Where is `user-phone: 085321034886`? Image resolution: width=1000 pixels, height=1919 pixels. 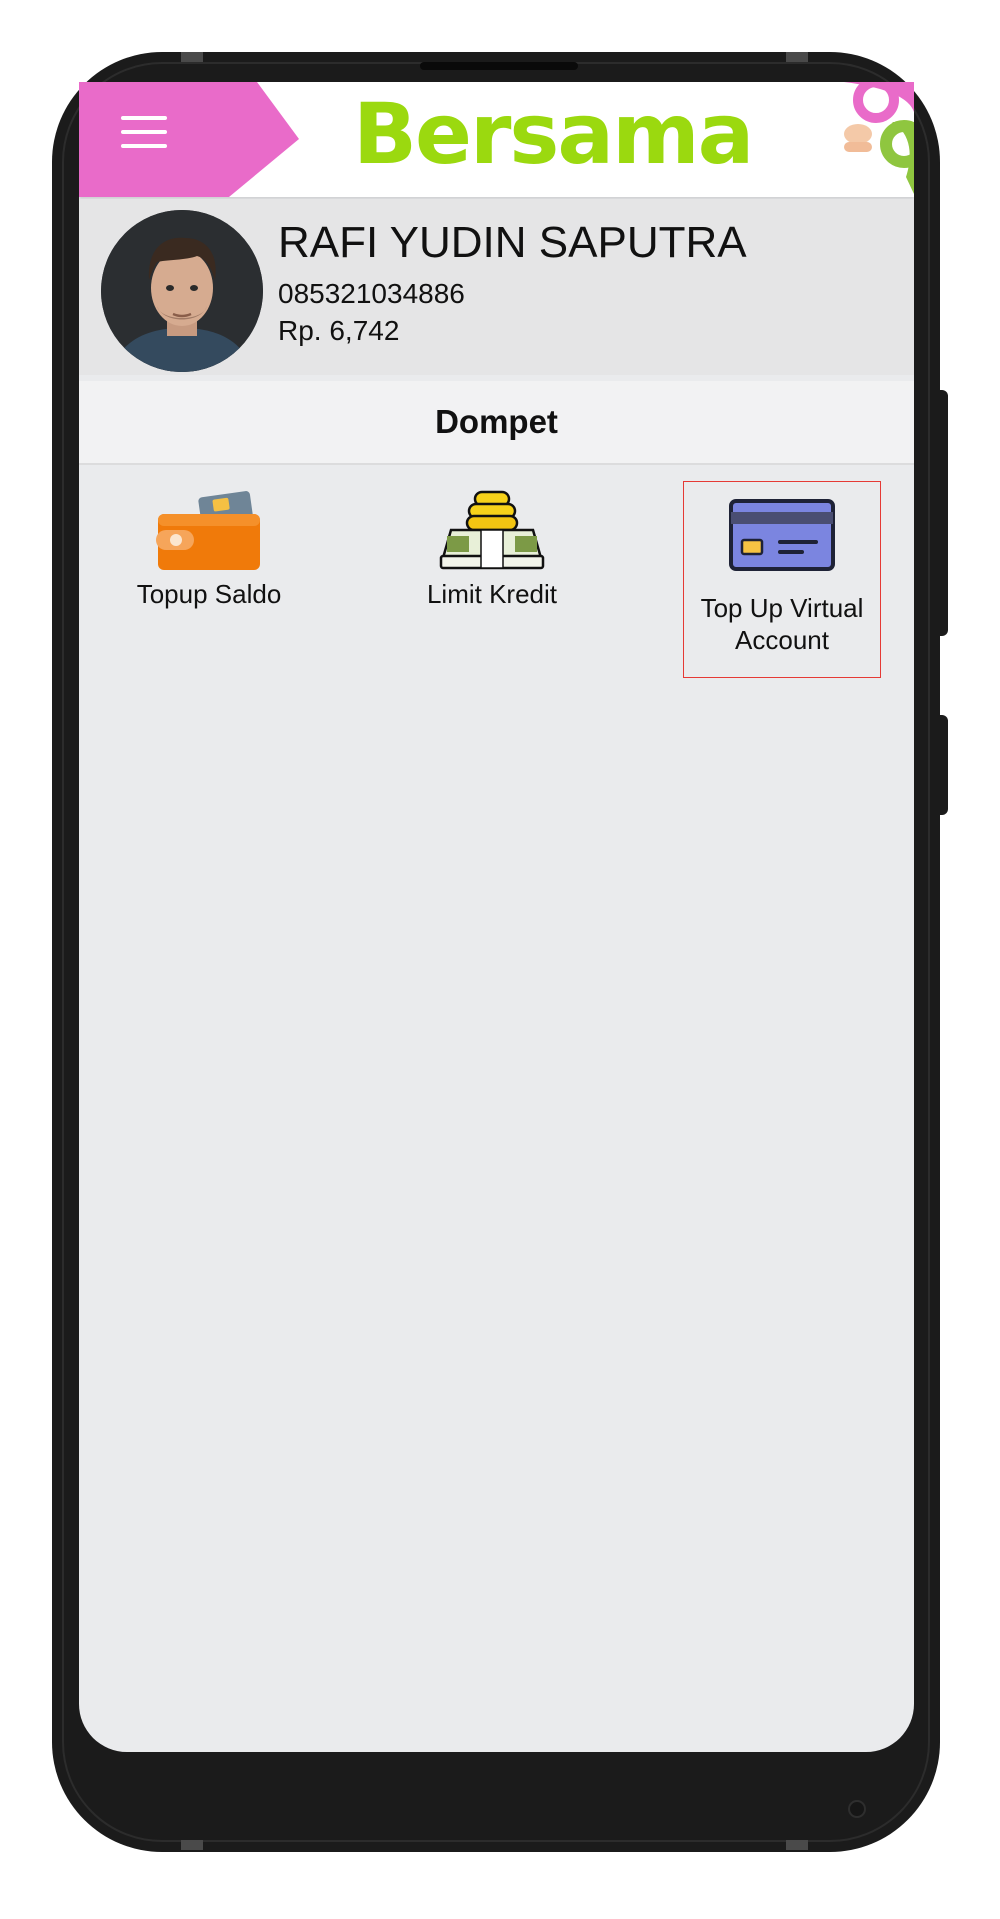 user-phone: 085321034886 is located at coordinates (371, 293).